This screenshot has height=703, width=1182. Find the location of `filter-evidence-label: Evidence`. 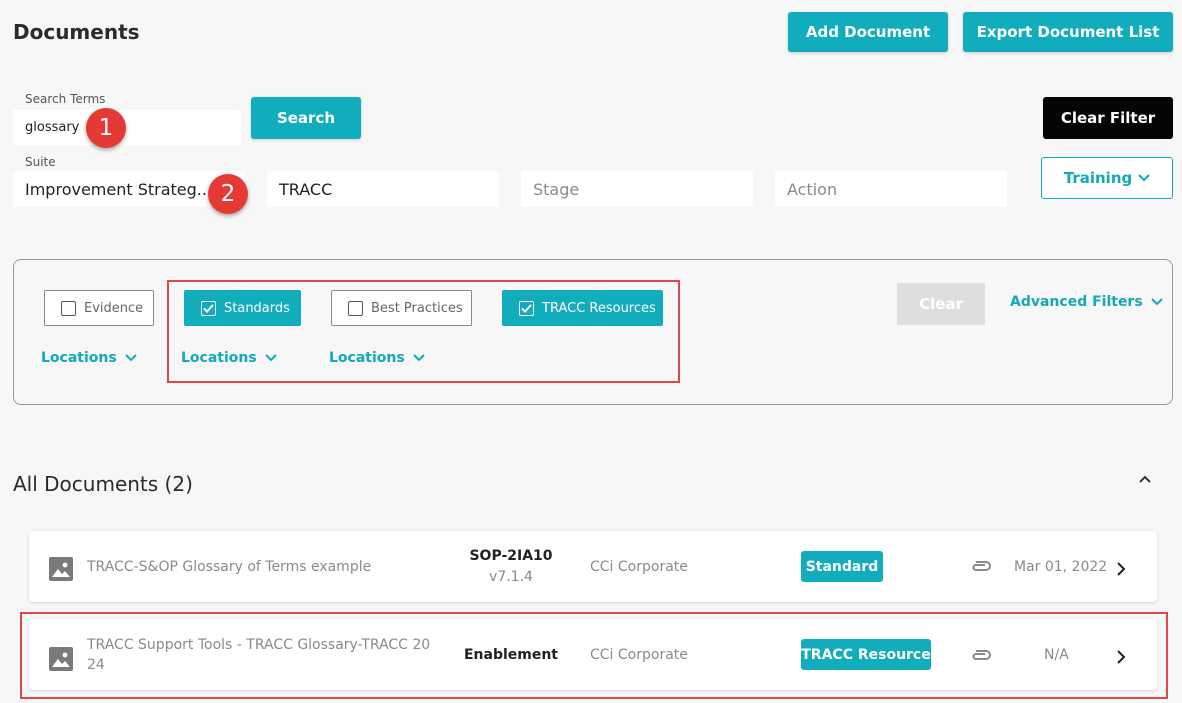

filter-evidence-label: Evidence is located at coordinates (114, 308).